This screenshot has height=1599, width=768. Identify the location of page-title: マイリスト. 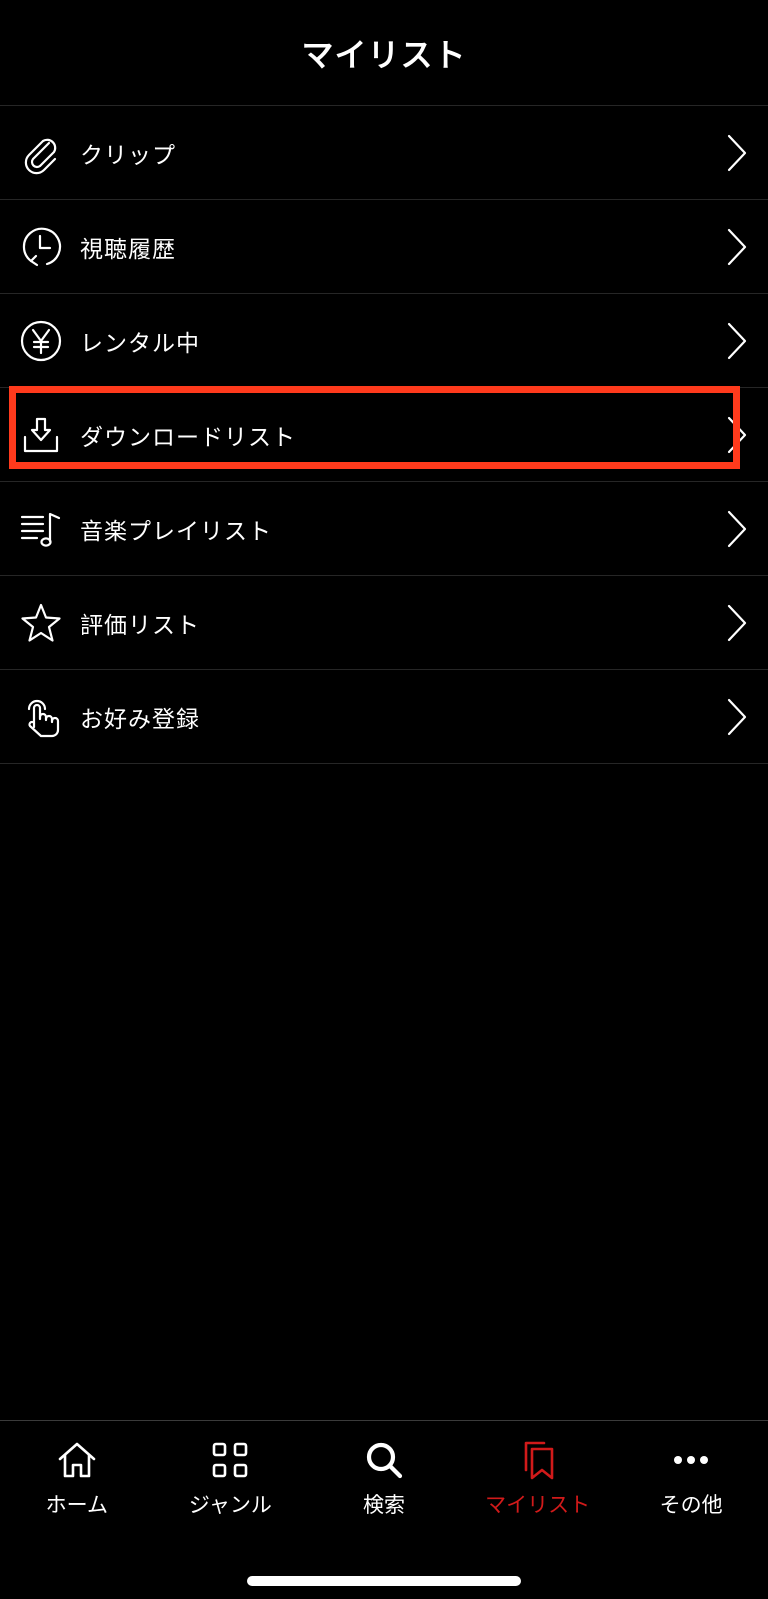
(384, 54).